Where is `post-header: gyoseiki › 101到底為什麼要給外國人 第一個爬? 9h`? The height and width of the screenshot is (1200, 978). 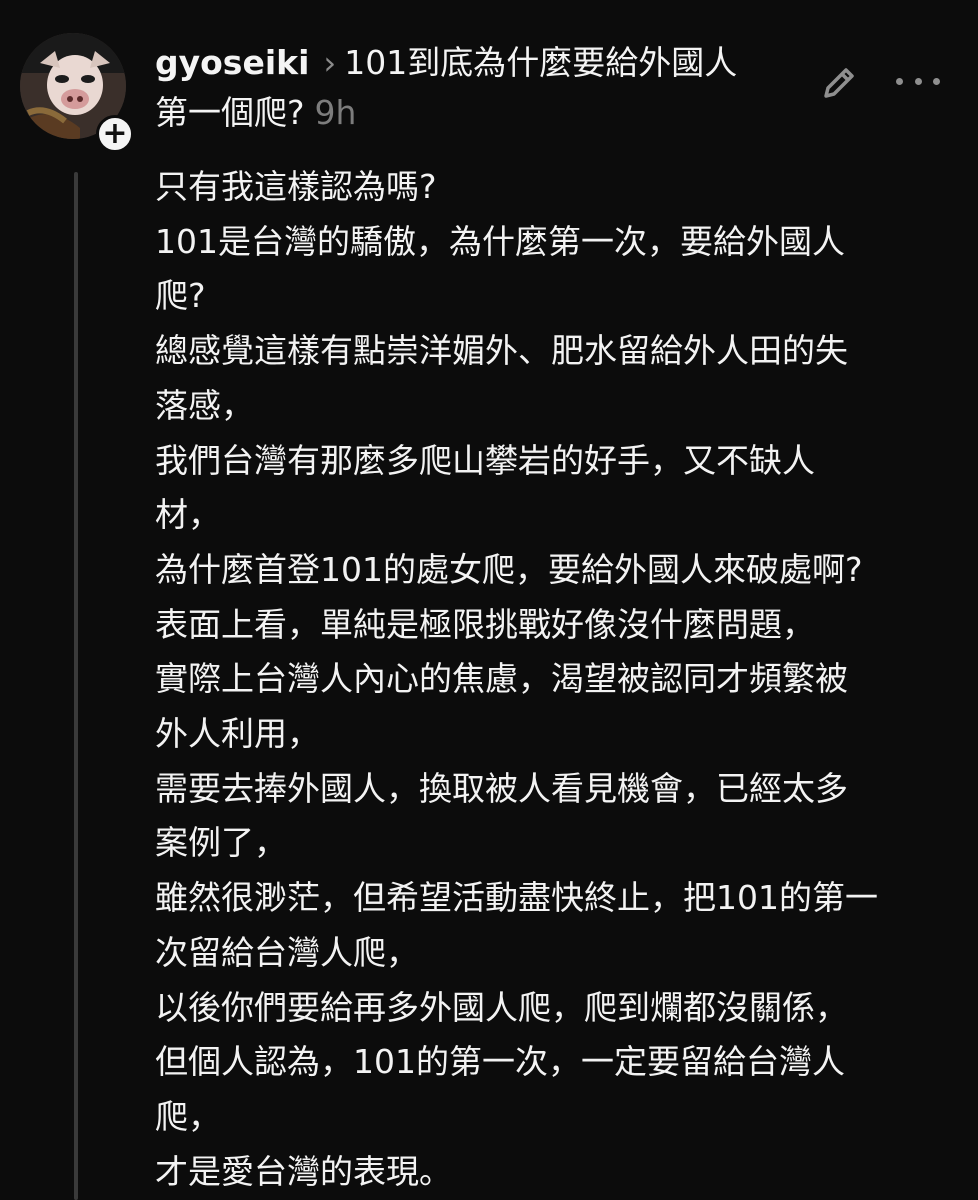
post-header: gyoseiki › 101到底為什麼要給外國人 第一個爬? 9h is located at coordinates (475, 88).